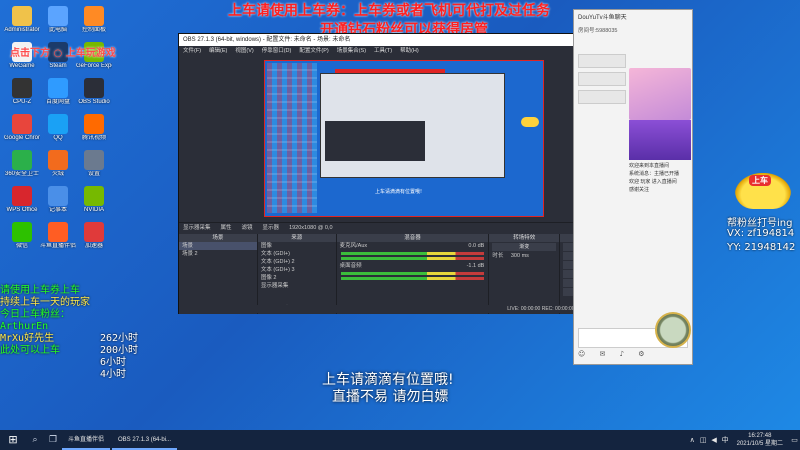 This screenshot has width=800, height=450. Describe the element at coordinates (53, 440) in the screenshot. I see `task-view-icon: ❐` at that location.